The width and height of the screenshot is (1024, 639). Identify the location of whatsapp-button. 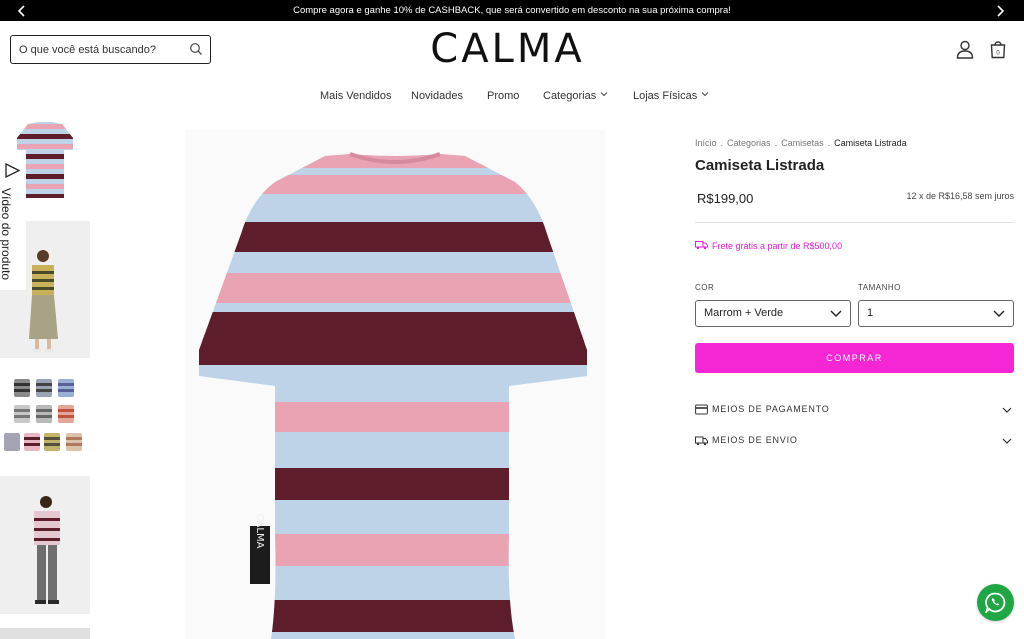
(995, 602).